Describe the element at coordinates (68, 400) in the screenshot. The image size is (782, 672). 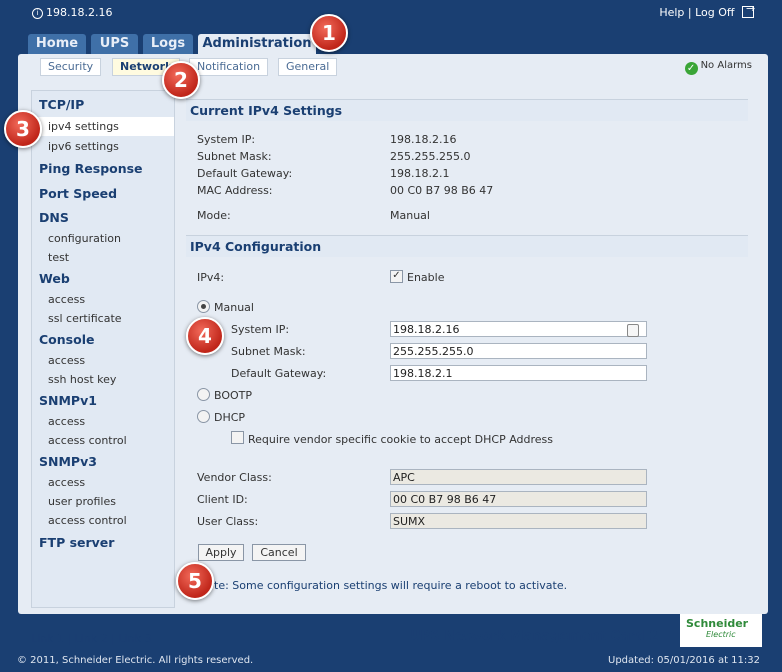
I see `sidebar-item-snmpv1: SNMPv1` at that location.